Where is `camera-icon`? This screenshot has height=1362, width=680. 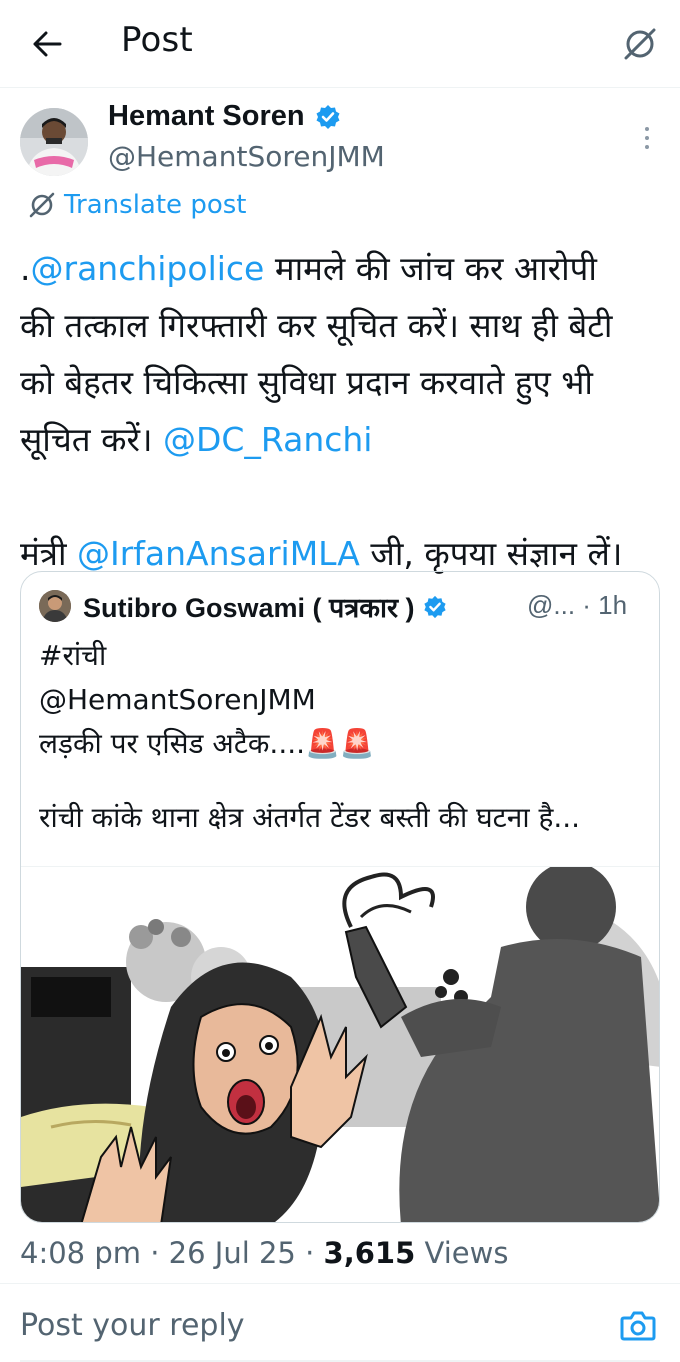
camera-icon is located at coordinates (638, 1326).